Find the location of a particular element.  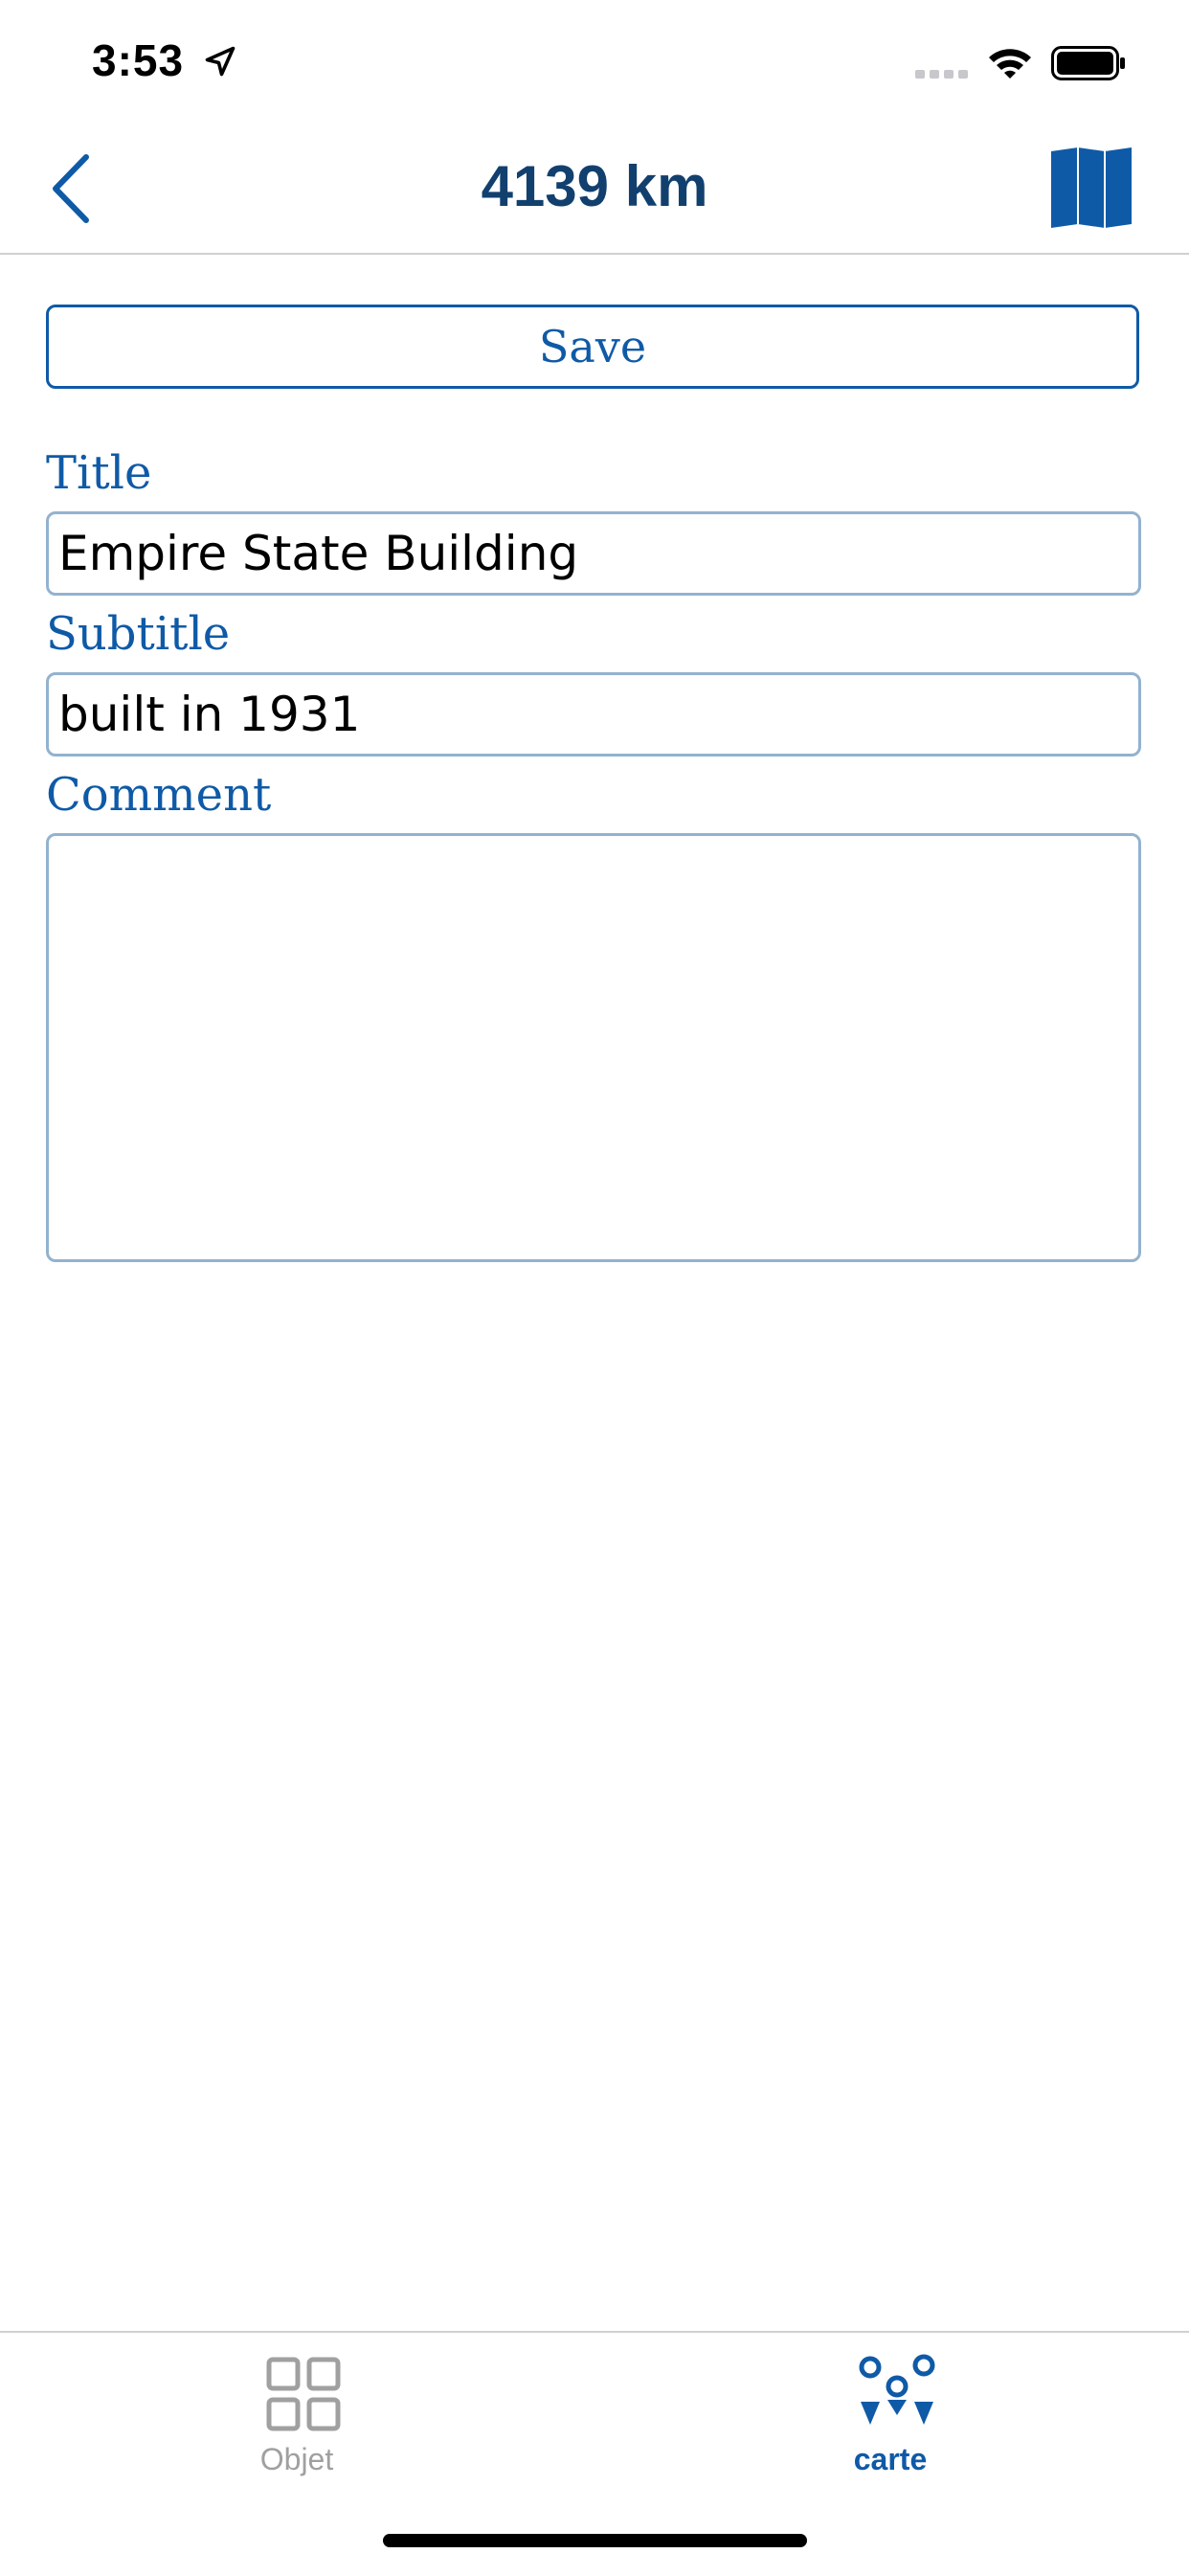

title-label: Title is located at coordinates (99, 473).